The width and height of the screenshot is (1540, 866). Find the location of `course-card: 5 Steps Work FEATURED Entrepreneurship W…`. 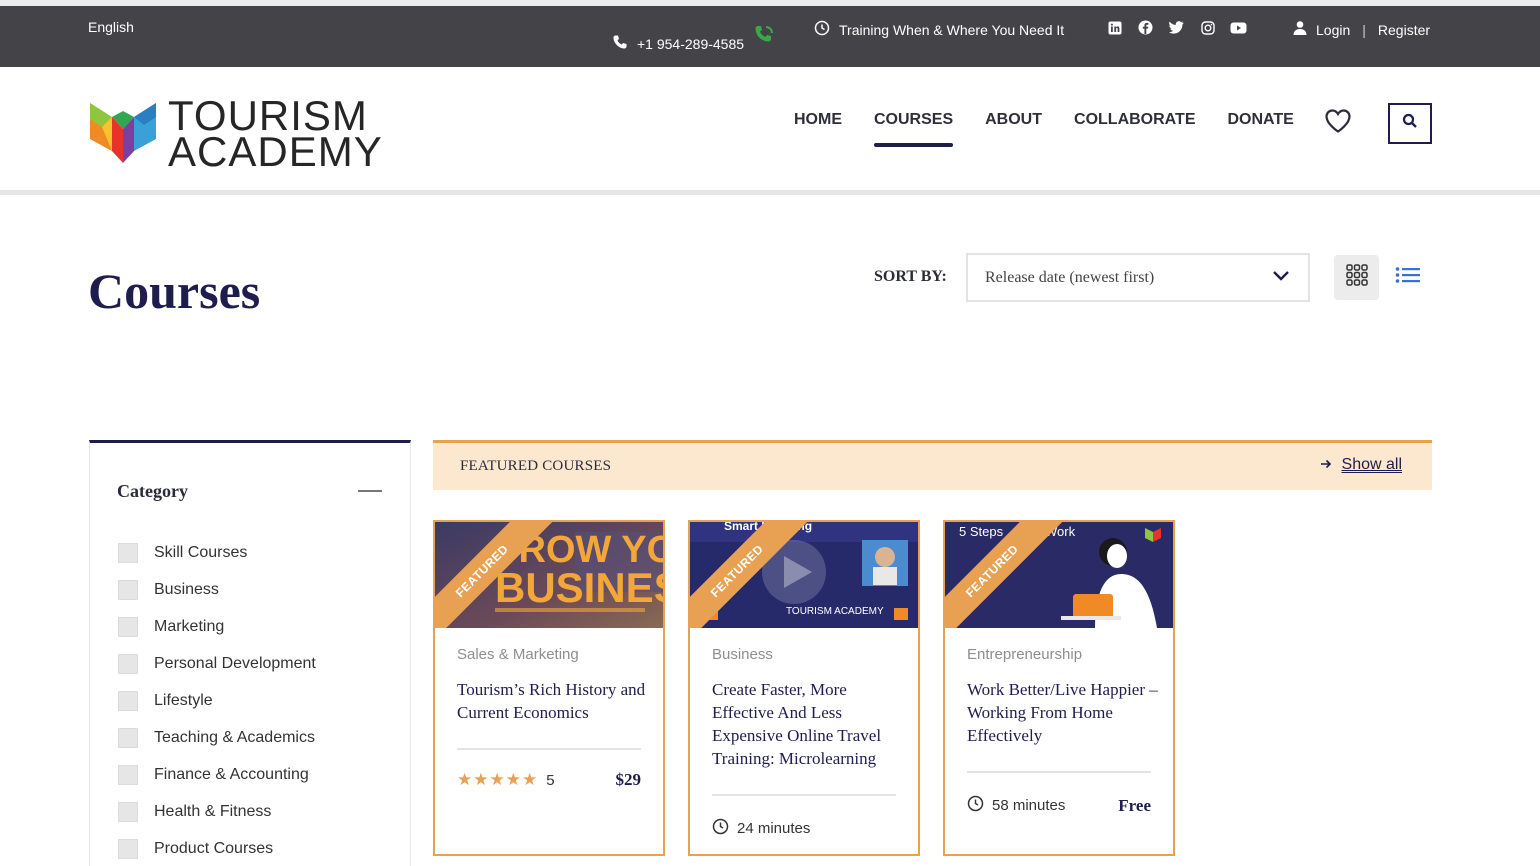

course-card: 5 Steps Work FEATURED Entrepreneurship W… is located at coordinates (1059, 688).